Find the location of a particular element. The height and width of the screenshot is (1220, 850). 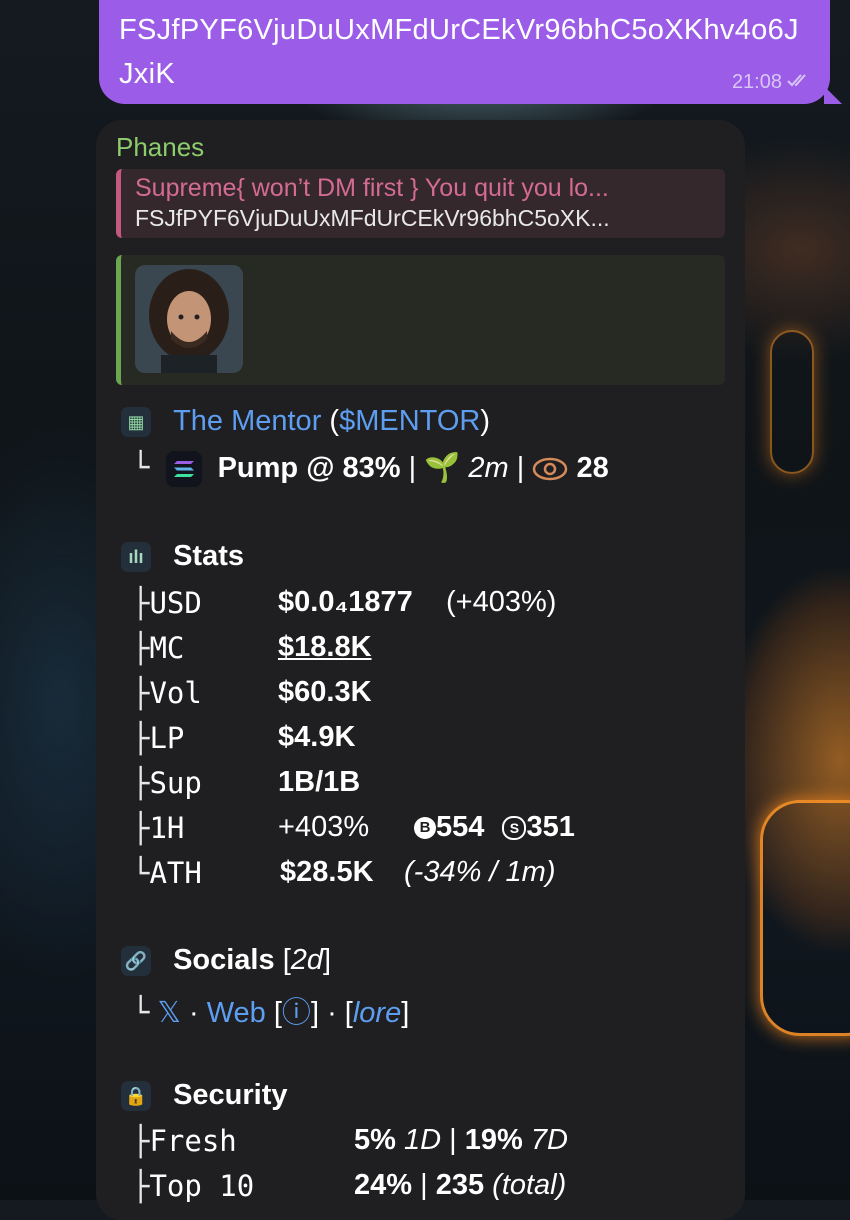

message-meta: 21:08 is located at coordinates (772, 82).